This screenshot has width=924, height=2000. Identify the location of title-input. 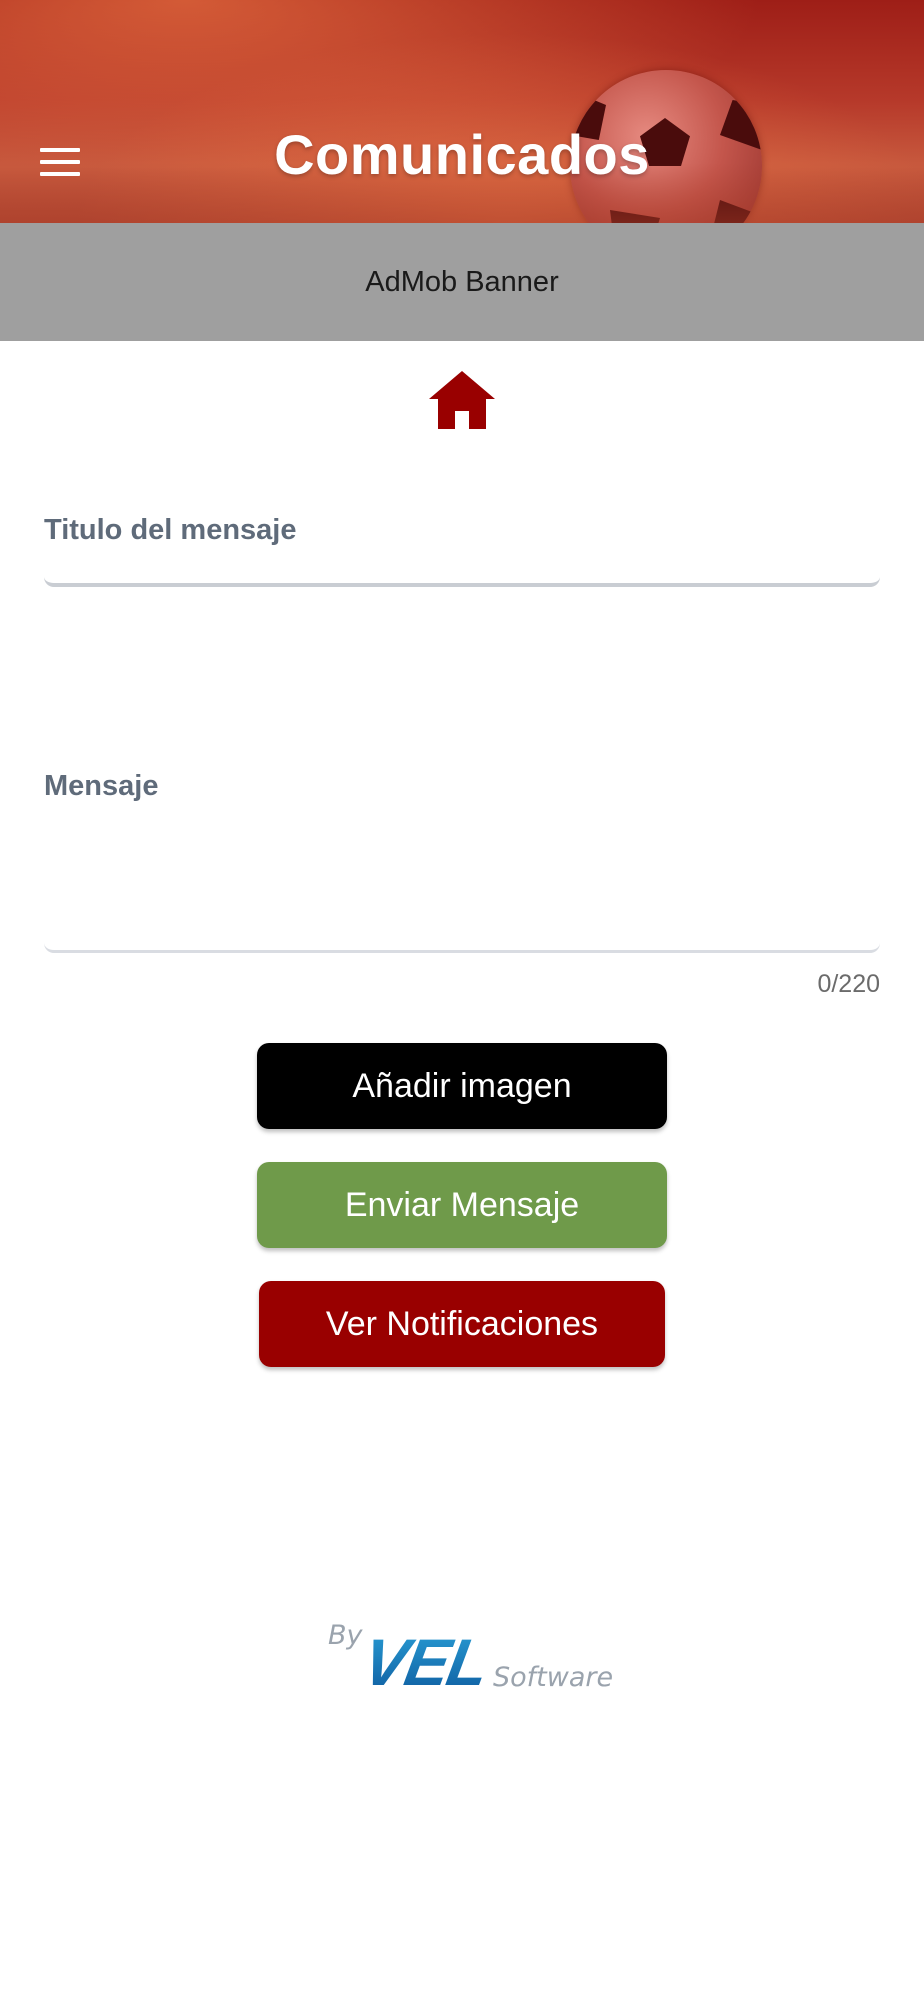
(462, 580).